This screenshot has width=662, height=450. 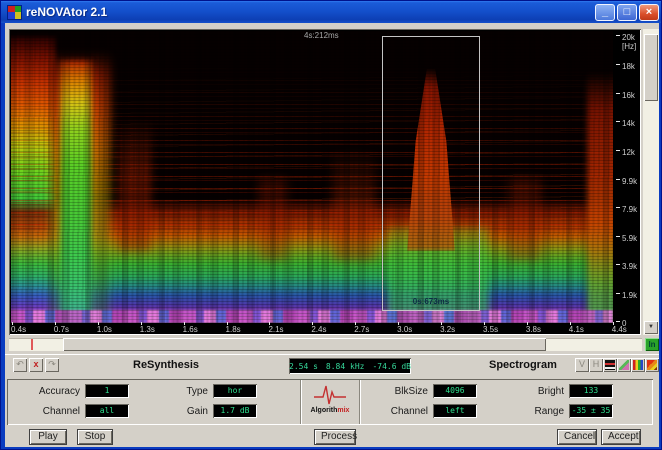 I want to click on bright-value: 133, so click(x=591, y=391).